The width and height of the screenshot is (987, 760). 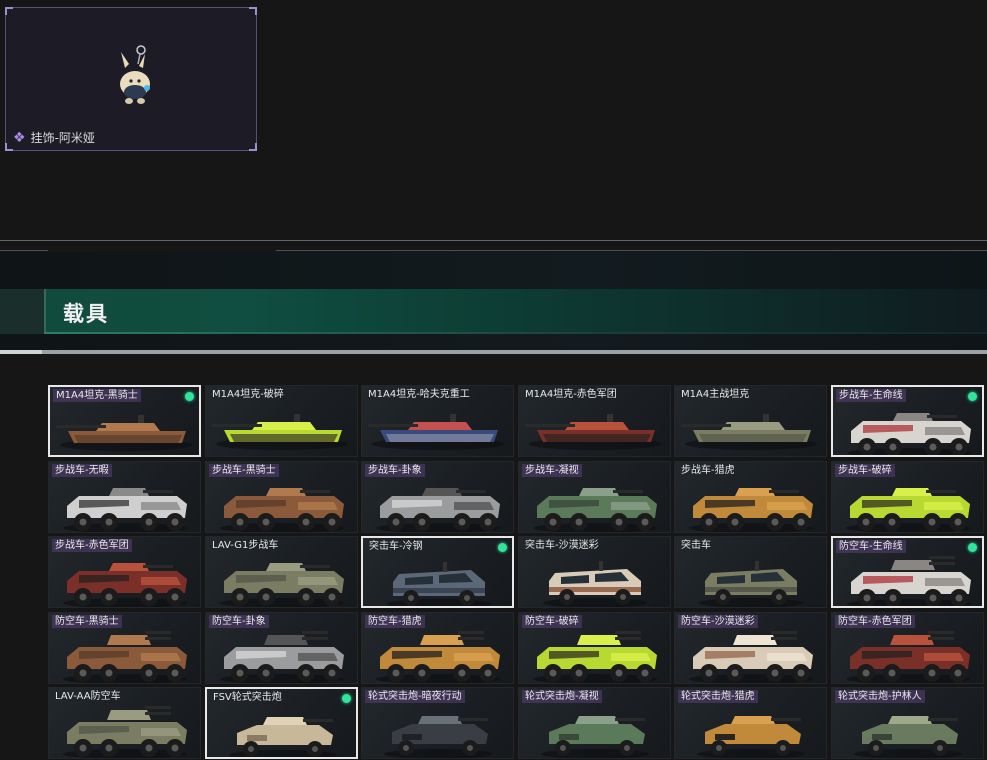 What do you see at coordinates (92, 545) in the screenshot?
I see `vehicle-name: 步战车-赤色军团` at bounding box center [92, 545].